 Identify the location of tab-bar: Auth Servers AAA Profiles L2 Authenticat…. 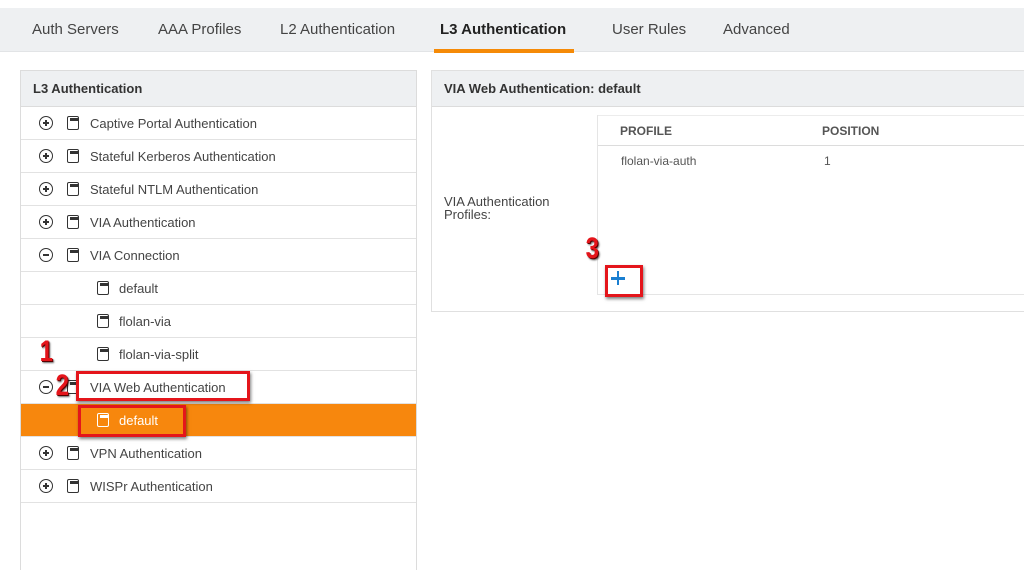
(512, 30).